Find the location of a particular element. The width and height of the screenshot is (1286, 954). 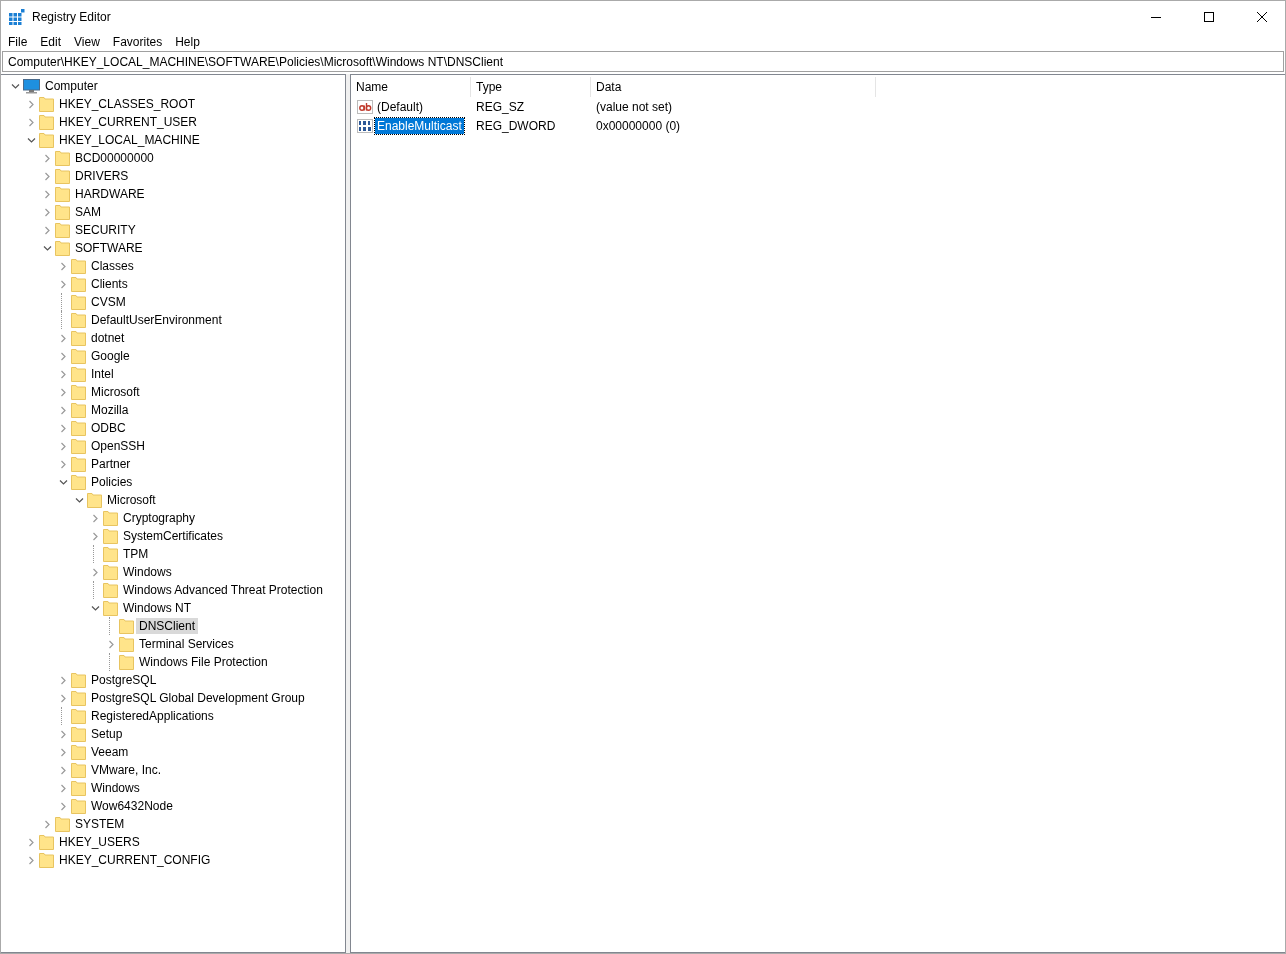

window-title: Registry Editor is located at coordinates (72, 16).